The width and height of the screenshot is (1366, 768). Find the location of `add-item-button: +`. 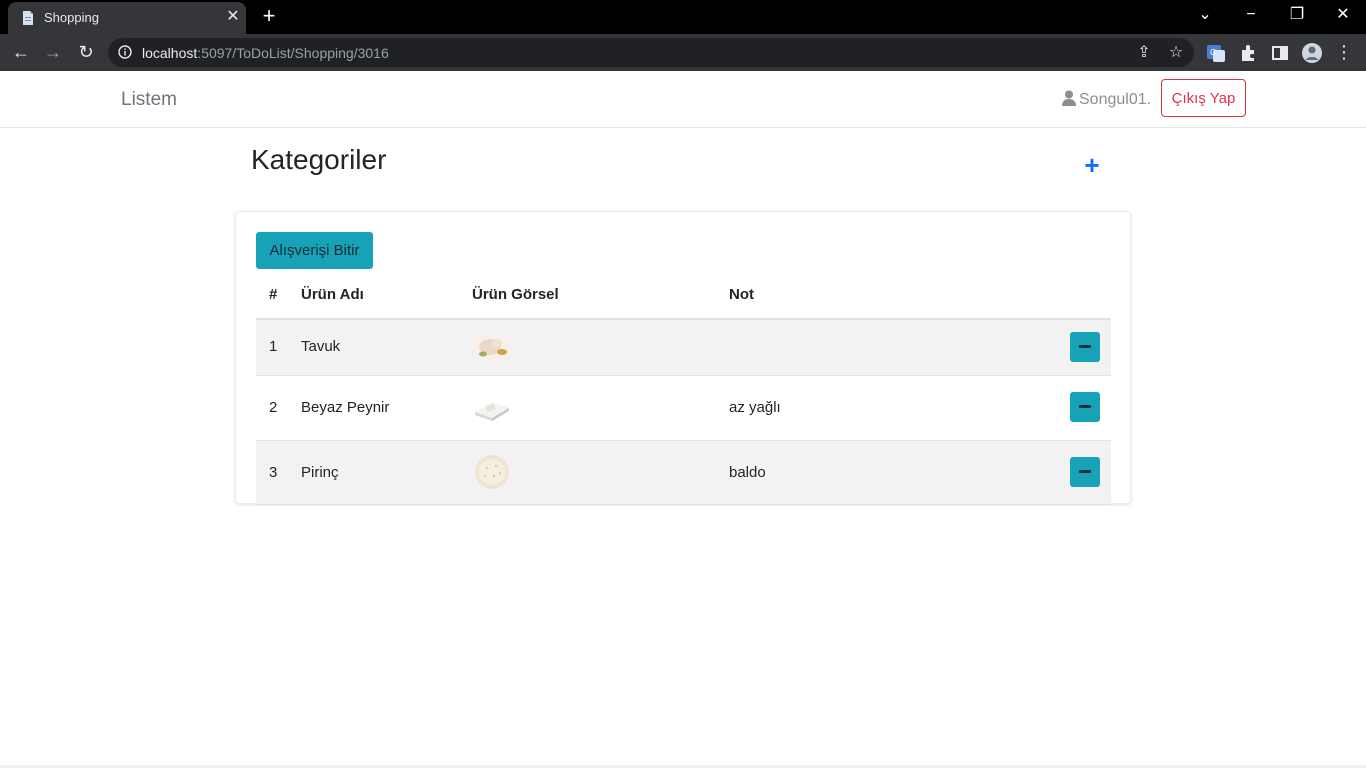

add-item-button: + is located at coordinates (1092, 165).